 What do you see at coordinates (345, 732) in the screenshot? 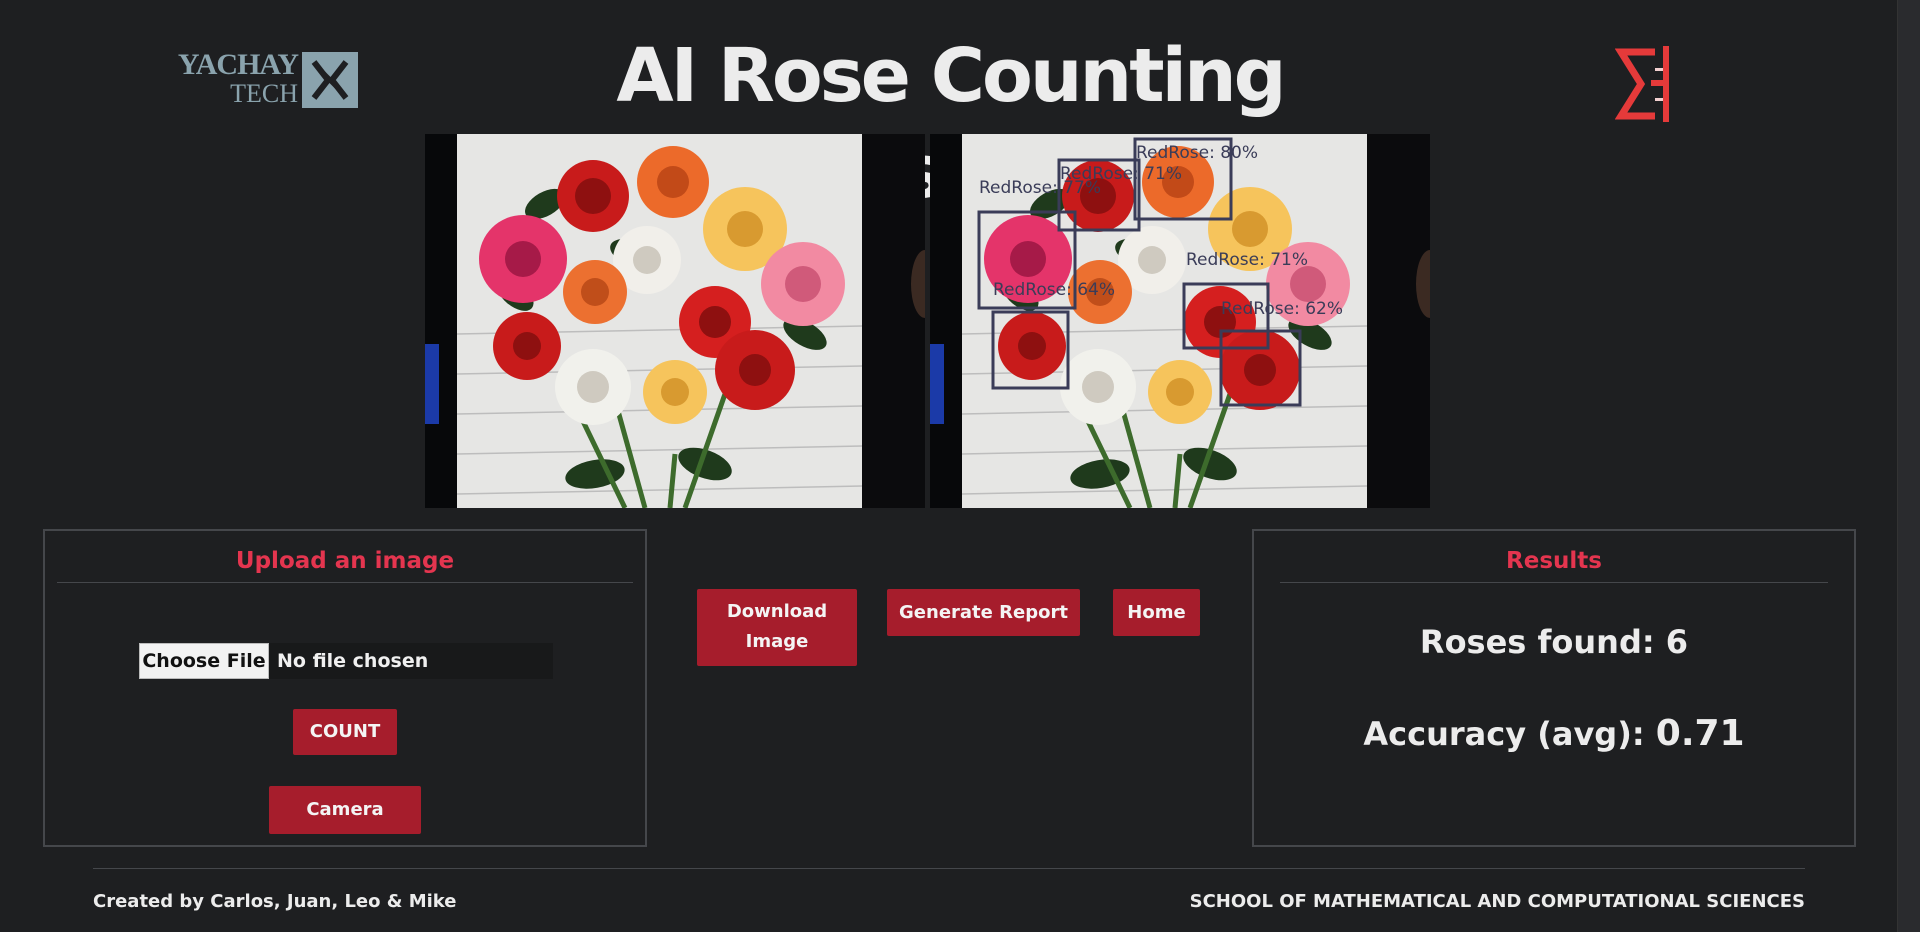
I see `count-button: COUNT` at bounding box center [345, 732].